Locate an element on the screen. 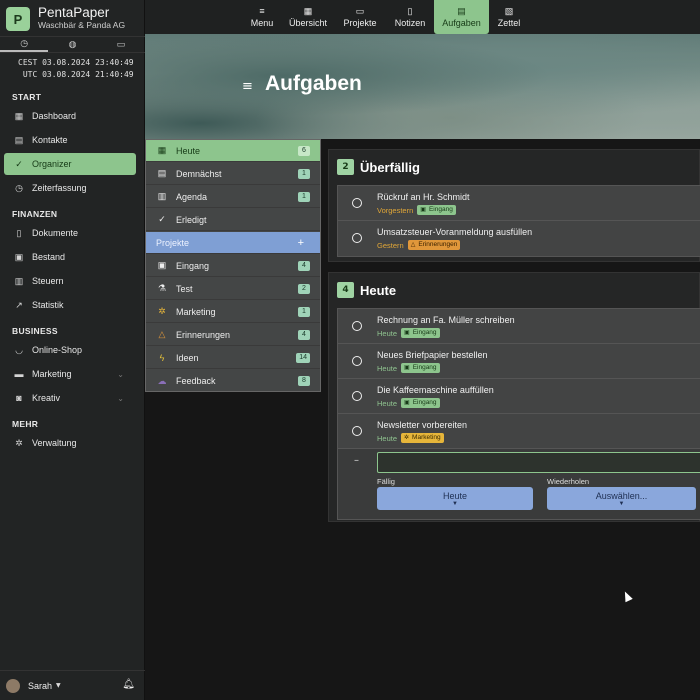  project-test: ⚗ Test 2 is located at coordinates (233, 289).